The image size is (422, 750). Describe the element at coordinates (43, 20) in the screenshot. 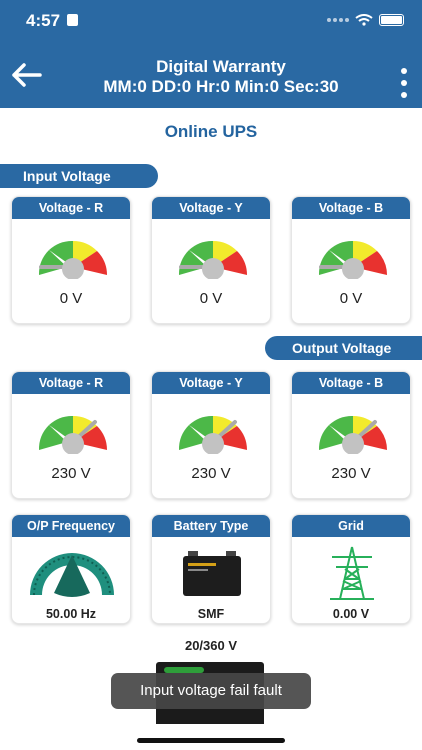

I see `status-time: 4:57` at that location.